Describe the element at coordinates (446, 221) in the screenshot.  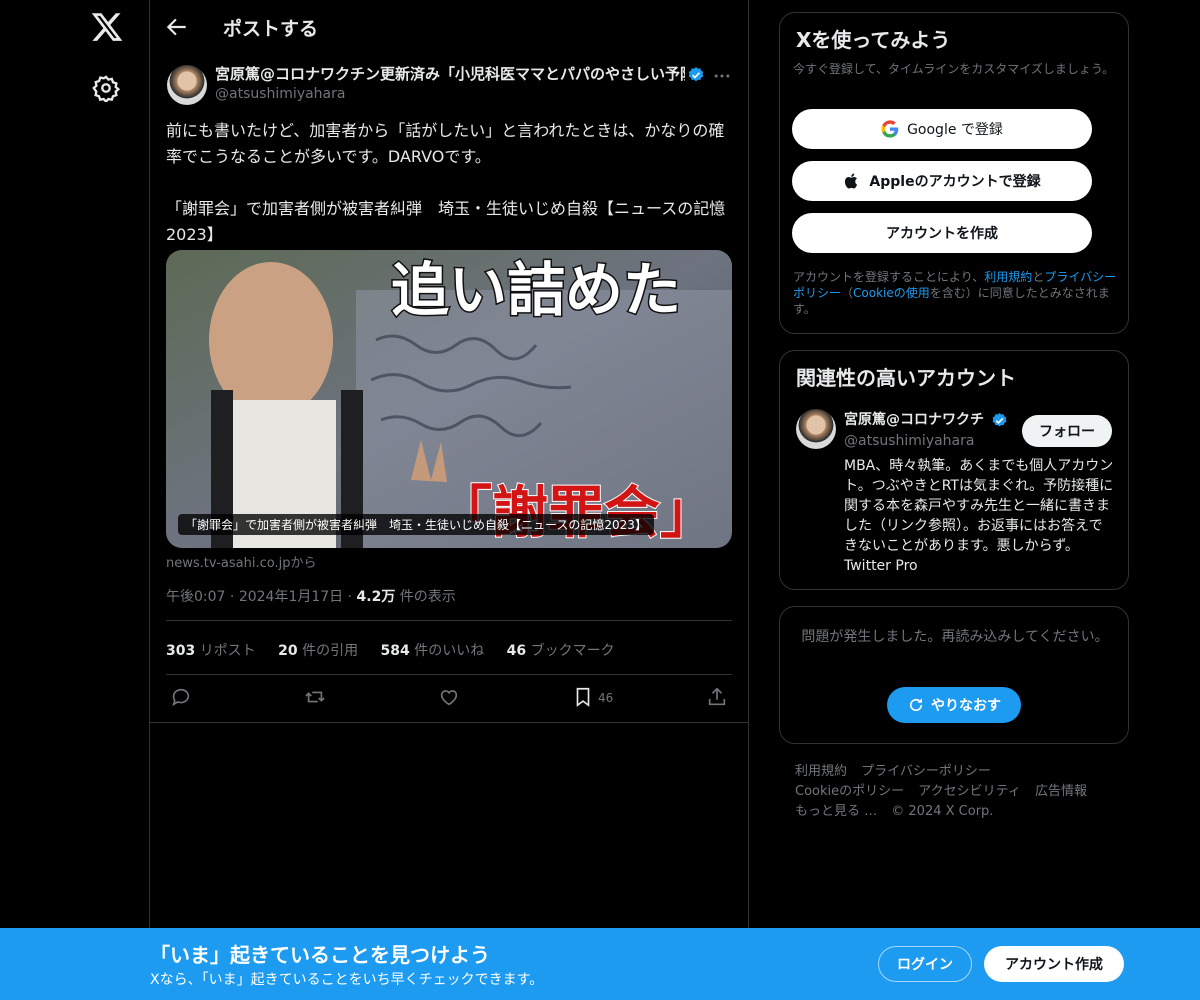
I see `post-text-paragraph-2: 「謝罪会」で加害者側が被害者糾弾 埼玉・生徒いじめ自殺【ニュースの記憶2023】` at that location.